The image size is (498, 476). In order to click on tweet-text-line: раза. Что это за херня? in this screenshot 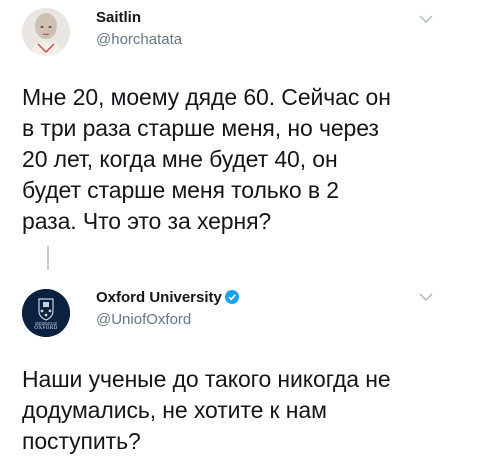, I will do `click(147, 221)`.